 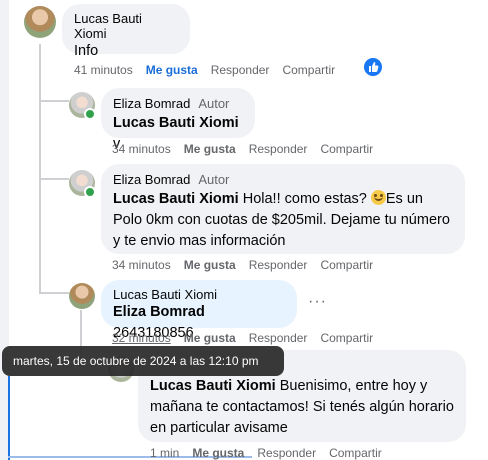 I want to click on comment-actions: 1 min Me gusta Responder Compartir, so click(x=272, y=453).